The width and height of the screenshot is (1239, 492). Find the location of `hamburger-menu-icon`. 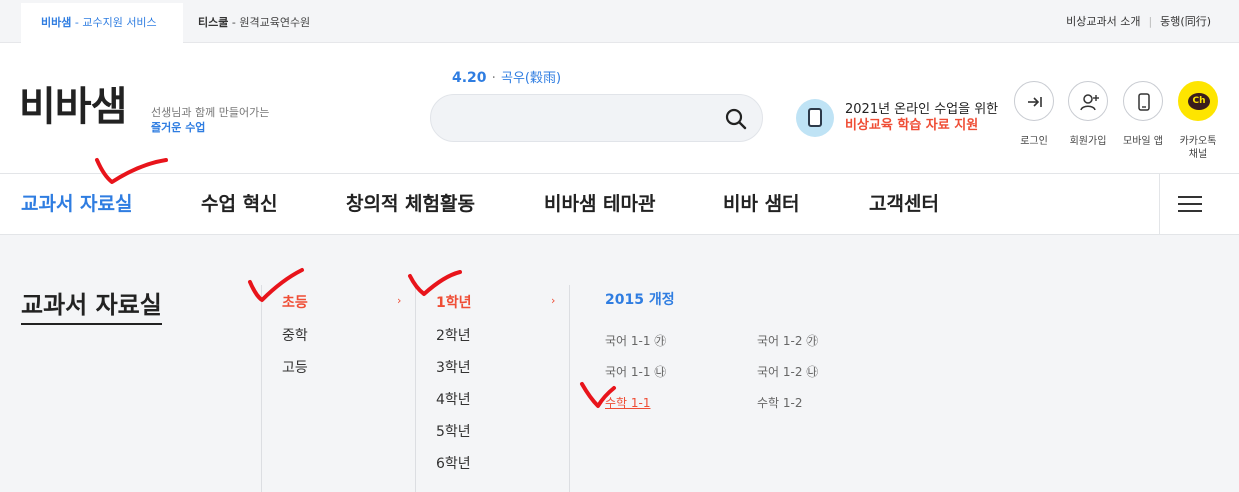

hamburger-menu-icon is located at coordinates (1199, 204).